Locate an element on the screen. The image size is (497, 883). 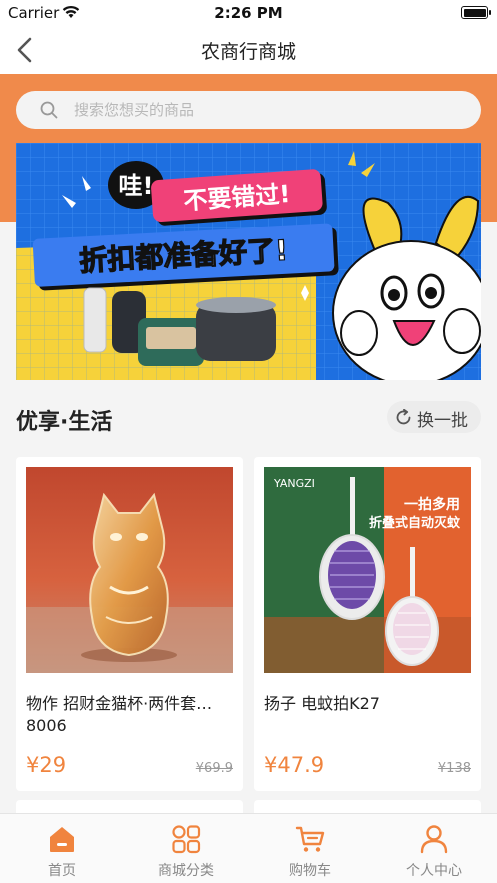
section-title: 优享·生活 is located at coordinates (64, 422).